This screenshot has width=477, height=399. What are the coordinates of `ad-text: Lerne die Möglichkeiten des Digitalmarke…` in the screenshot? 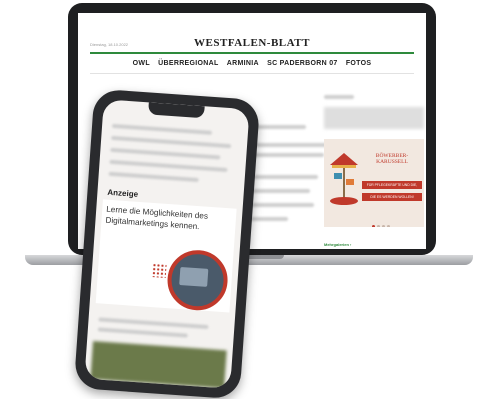 It's located at (157, 218).